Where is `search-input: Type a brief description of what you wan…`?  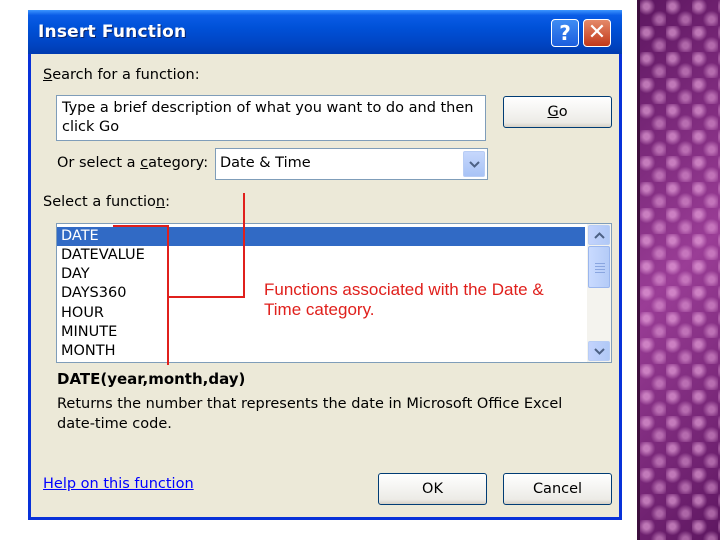
search-input: Type a brief description of what you wan… is located at coordinates (271, 118).